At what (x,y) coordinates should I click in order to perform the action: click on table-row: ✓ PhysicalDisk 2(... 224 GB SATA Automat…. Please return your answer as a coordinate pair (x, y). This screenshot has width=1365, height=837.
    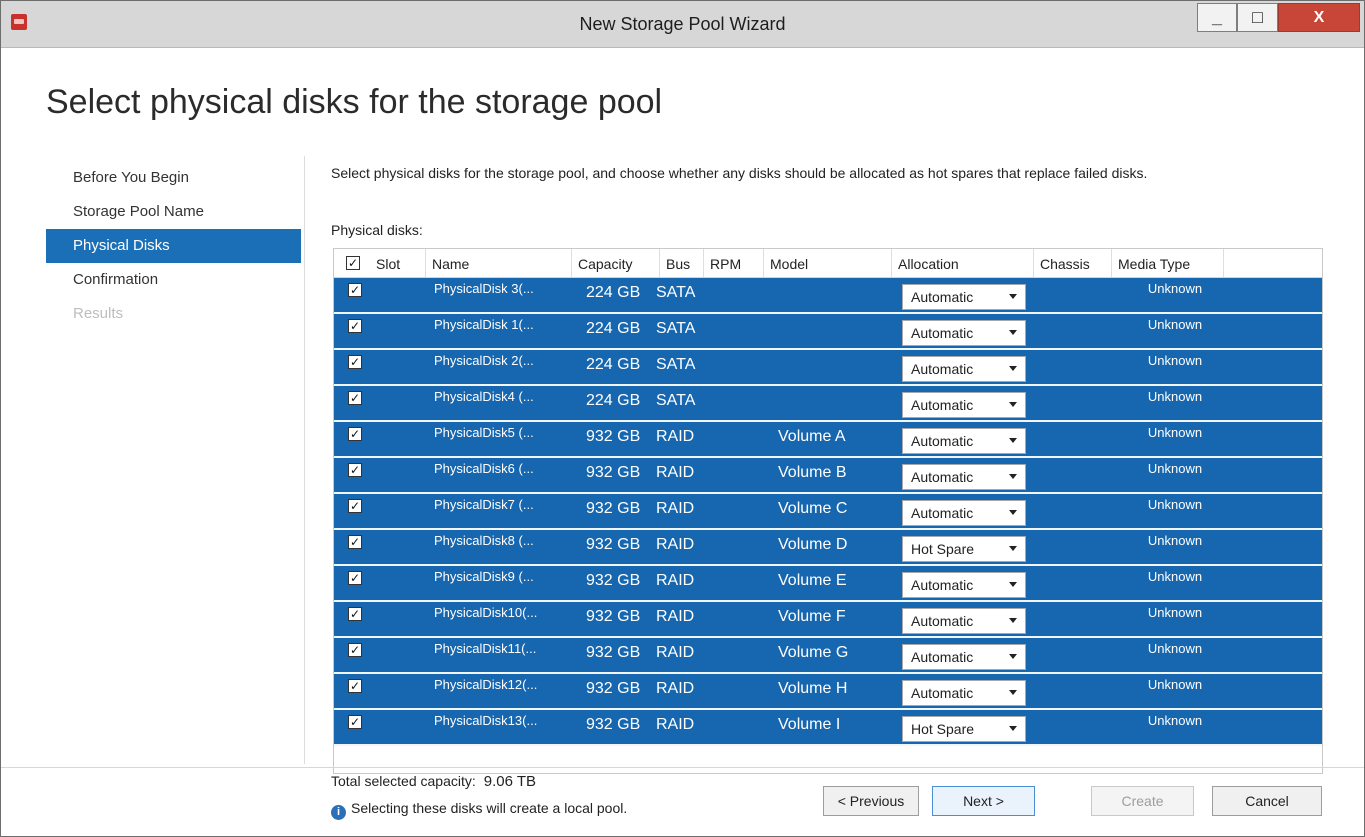
    Looking at the image, I should click on (828, 368).